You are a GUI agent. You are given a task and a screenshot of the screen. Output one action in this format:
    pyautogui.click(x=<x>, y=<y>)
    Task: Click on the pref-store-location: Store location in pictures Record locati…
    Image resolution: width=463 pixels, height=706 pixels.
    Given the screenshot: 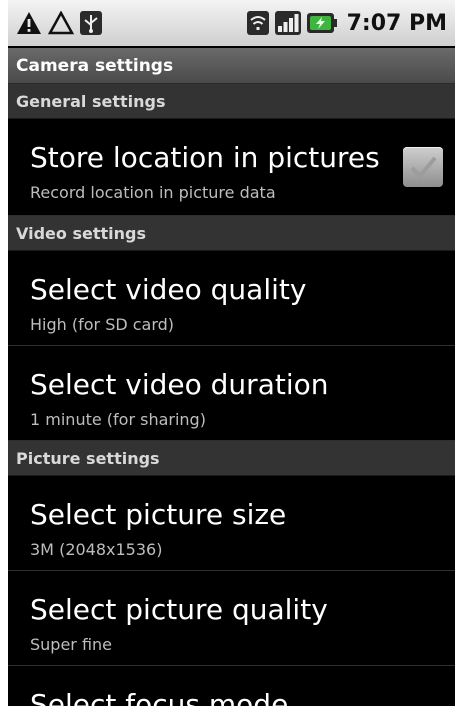 What is the action you would take?
    pyautogui.click(x=231, y=167)
    